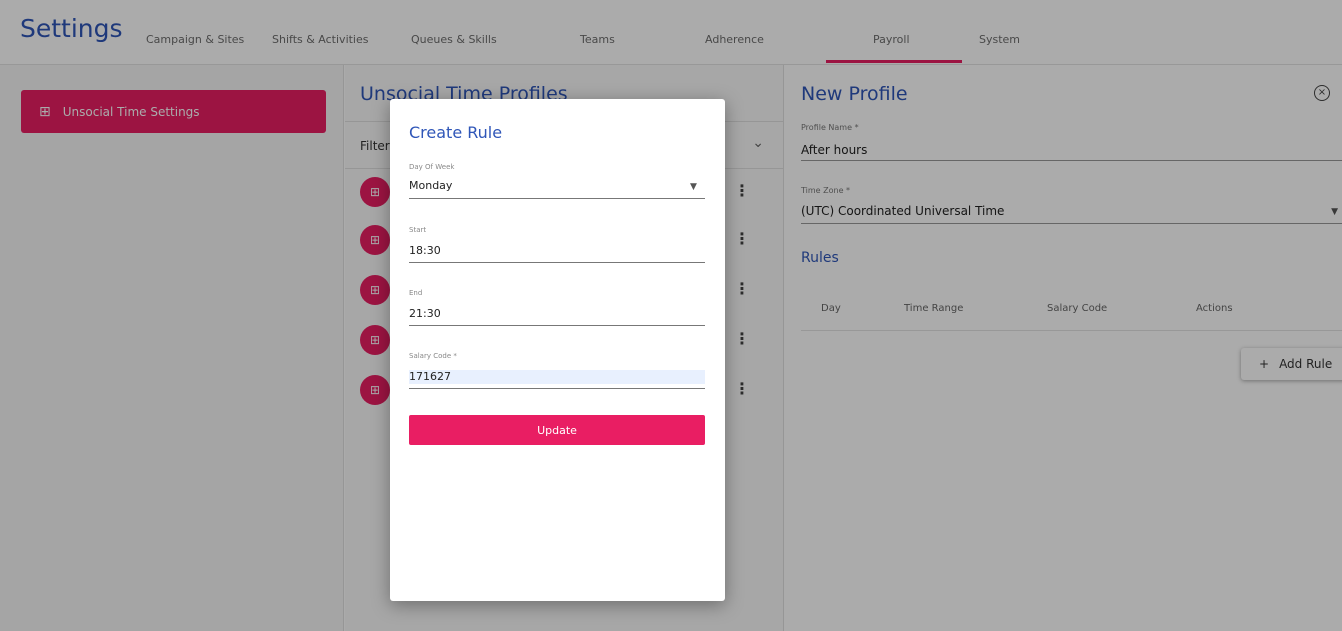  I want to click on day-of-week-label: Day Of Week, so click(432, 167).